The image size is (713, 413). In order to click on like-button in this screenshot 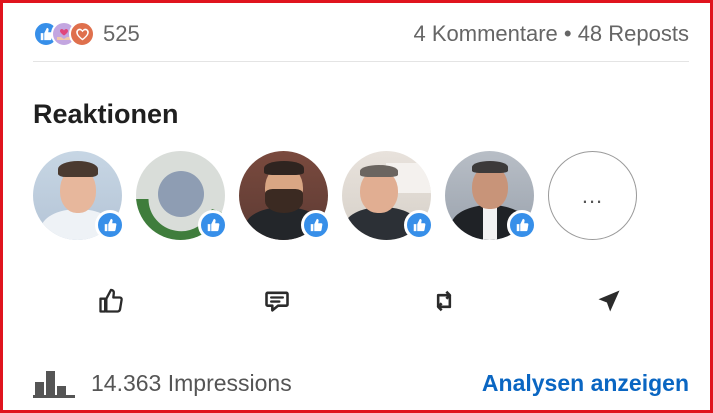, I will do `click(111, 301)`.